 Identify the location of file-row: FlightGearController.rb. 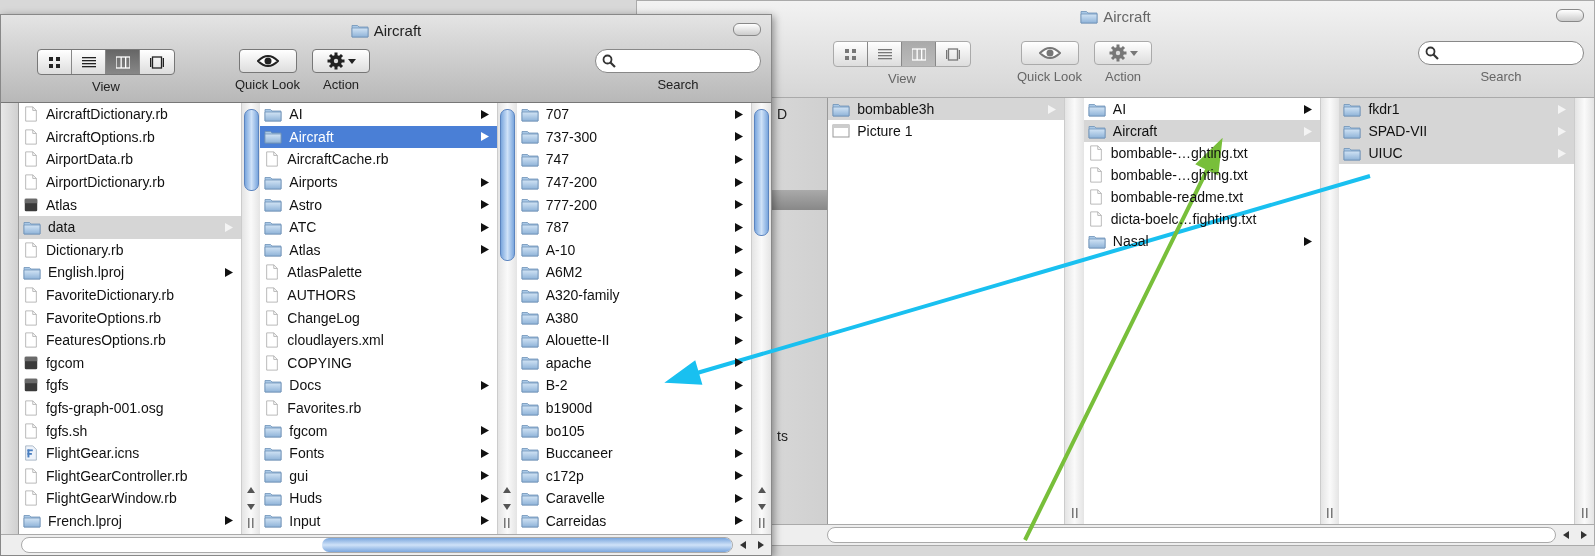
(130, 476).